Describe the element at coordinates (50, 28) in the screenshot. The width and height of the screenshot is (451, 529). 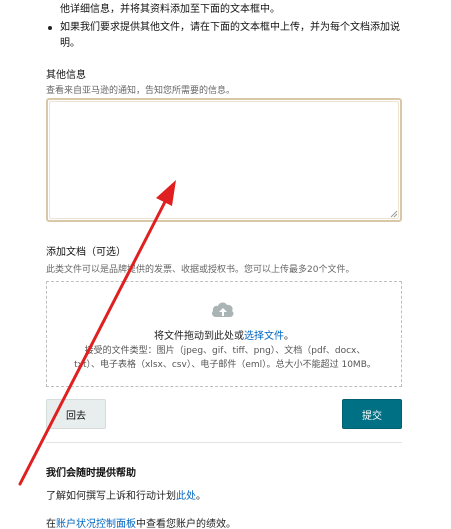
I see `bullet-dot` at that location.